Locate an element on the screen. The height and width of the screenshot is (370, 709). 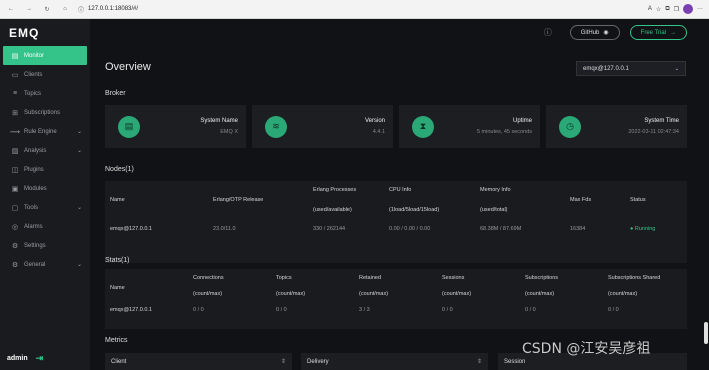
nav-icon: ≡ is located at coordinates (15, 93).